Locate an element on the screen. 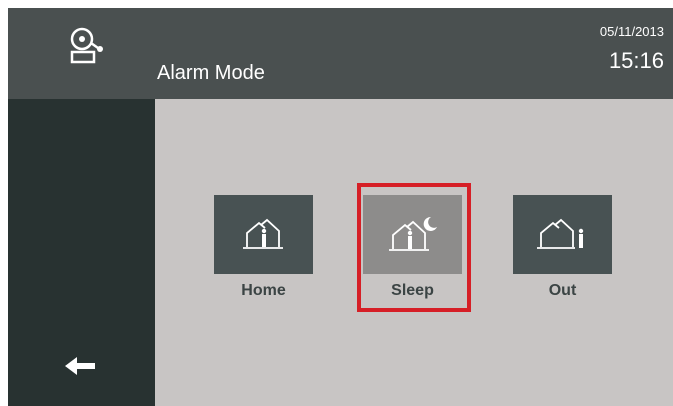 This screenshot has height=406, width=673. mode-home-button: Home is located at coordinates (263, 247).